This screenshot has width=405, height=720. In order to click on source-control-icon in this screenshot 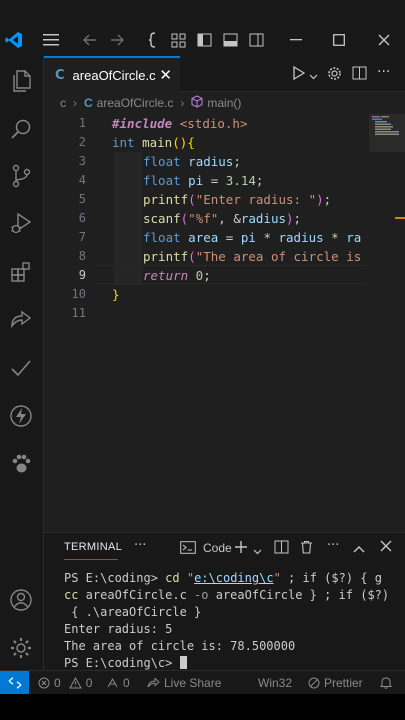, I will do `click(21, 176)`.